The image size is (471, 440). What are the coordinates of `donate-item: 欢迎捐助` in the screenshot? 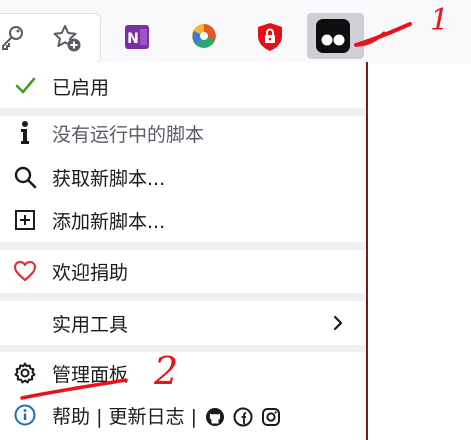 It's located at (182, 271).